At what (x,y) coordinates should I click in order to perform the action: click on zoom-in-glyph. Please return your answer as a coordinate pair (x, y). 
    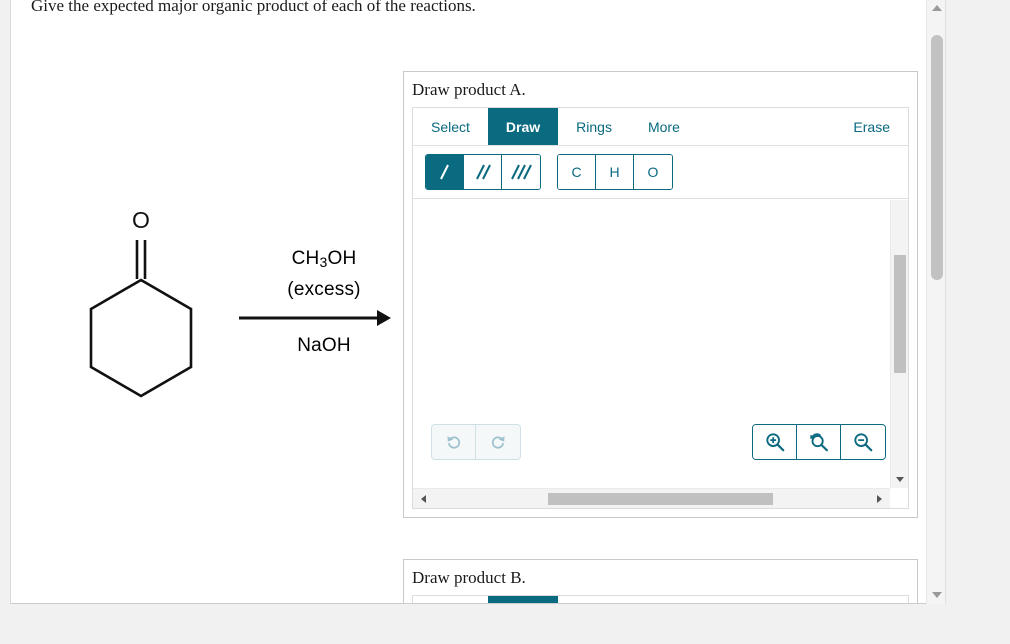
    Looking at the image, I should click on (774, 442).